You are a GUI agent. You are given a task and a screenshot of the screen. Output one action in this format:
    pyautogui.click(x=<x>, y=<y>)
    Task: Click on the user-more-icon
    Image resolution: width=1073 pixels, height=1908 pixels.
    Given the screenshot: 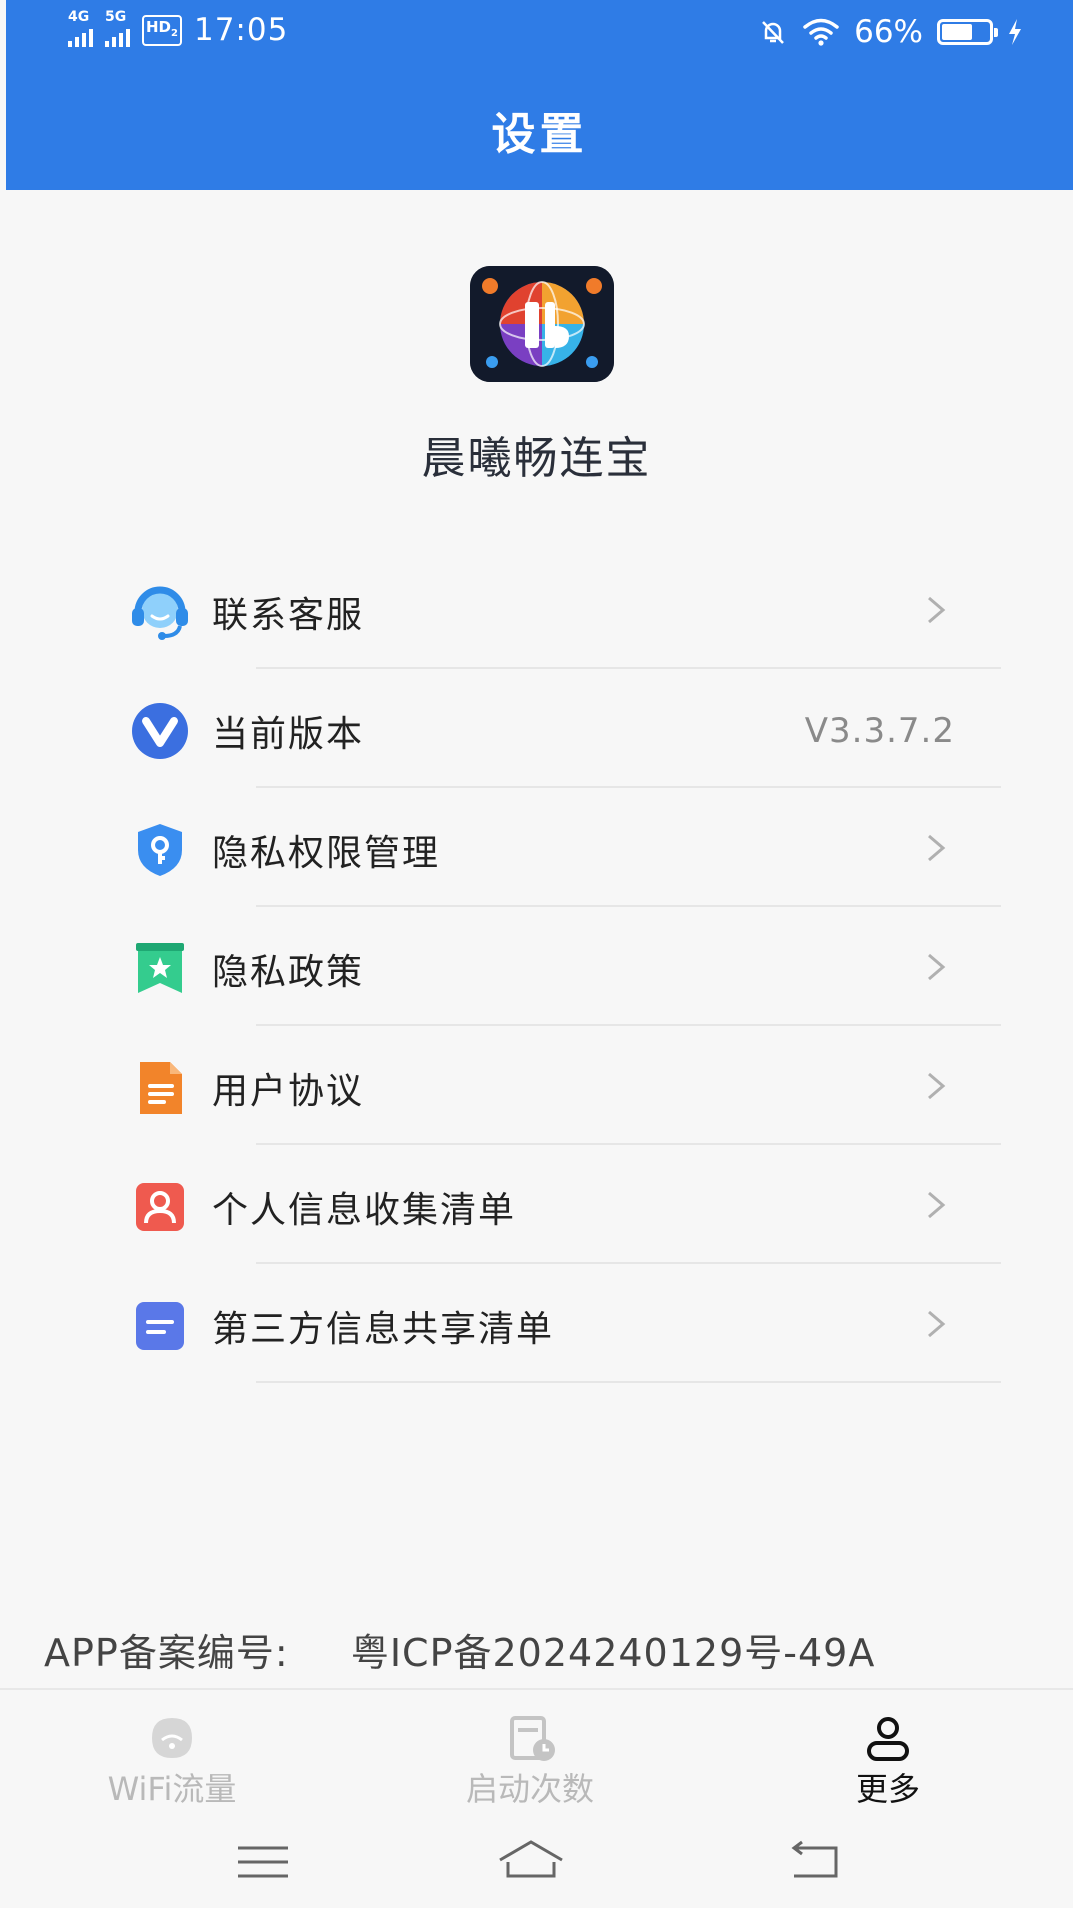 What is the action you would take?
    pyautogui.click(x=888, y=1739)
    